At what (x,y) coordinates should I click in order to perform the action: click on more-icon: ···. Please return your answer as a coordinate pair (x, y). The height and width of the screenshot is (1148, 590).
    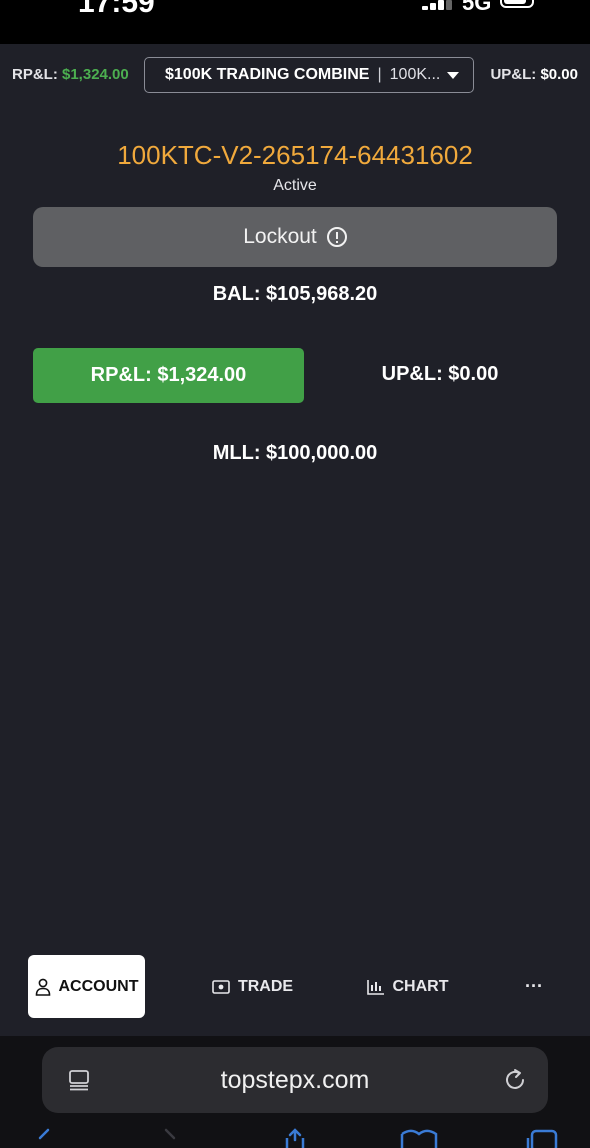
    Looking at the image, I should click on (534, 986).